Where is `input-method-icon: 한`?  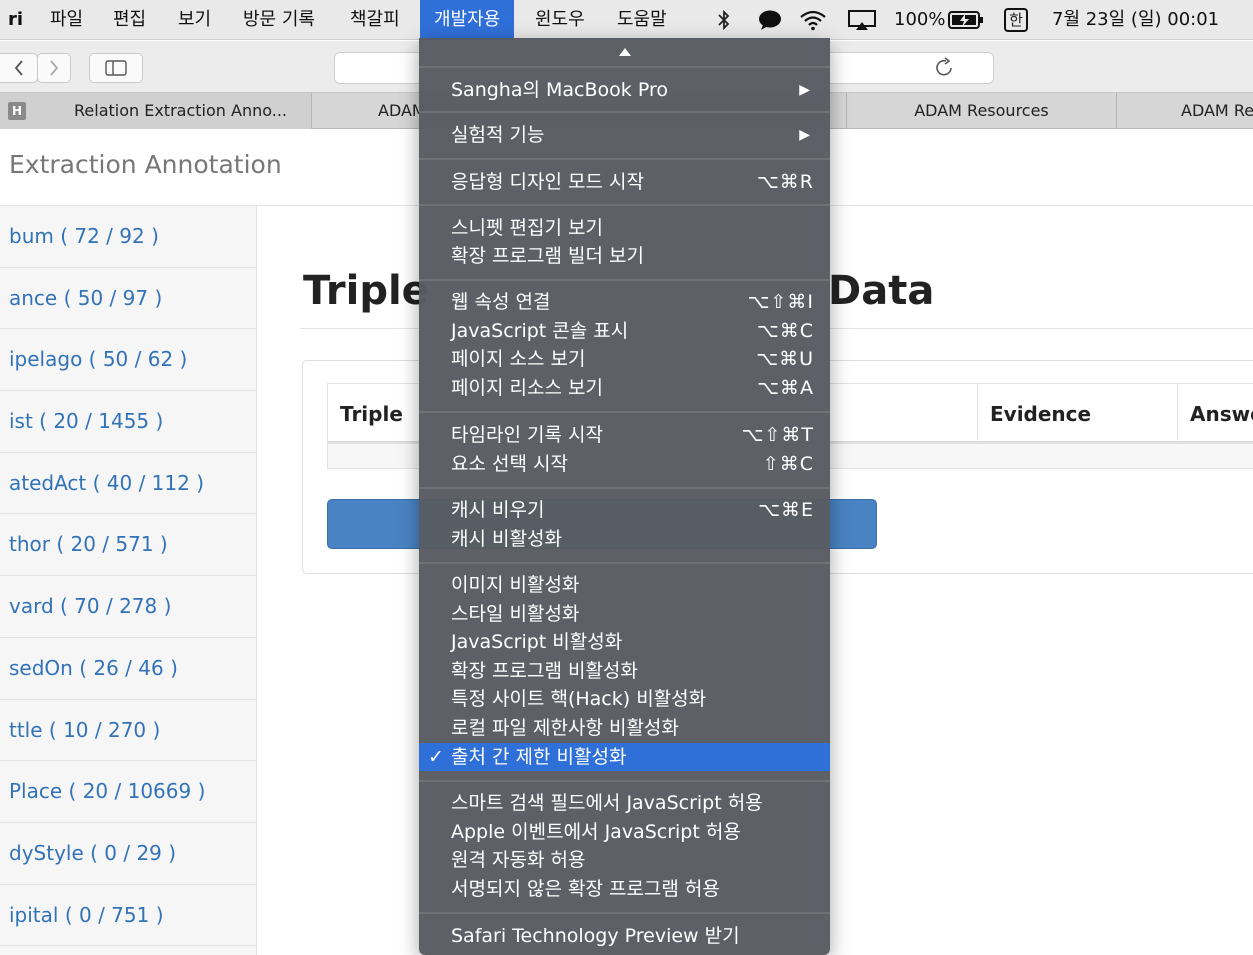 input-method-icon: 한 is located at coordinates (1016, 20).